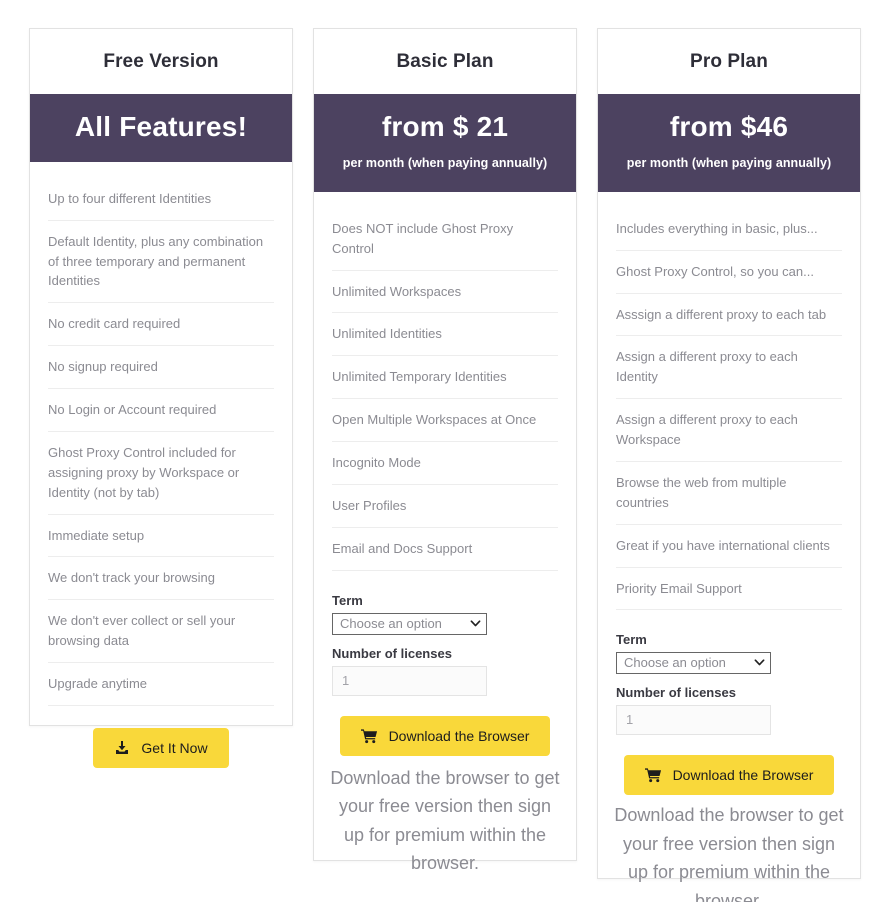  I want to click on term-select-pro: Choose an option, so click(693, 663).